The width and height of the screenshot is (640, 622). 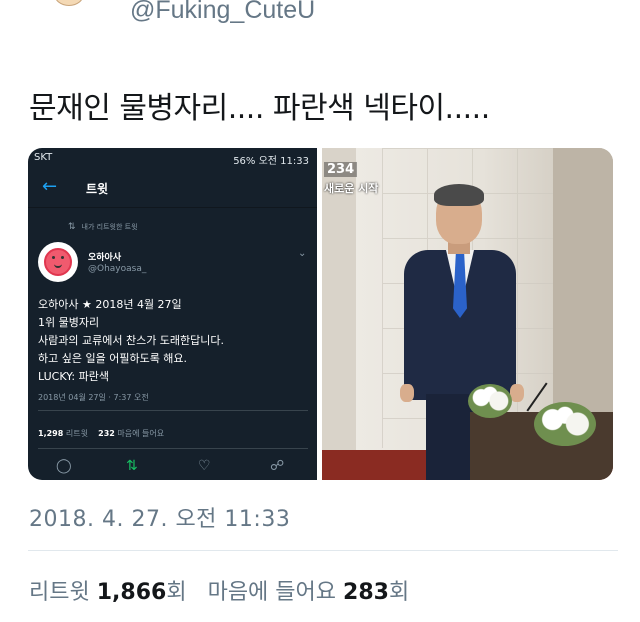 What do you see at coordinates (172, 158) in the screenshot?
I see `phone-status-bar: SKT 56% 오전 11:33` at bounding box center [172, 158].